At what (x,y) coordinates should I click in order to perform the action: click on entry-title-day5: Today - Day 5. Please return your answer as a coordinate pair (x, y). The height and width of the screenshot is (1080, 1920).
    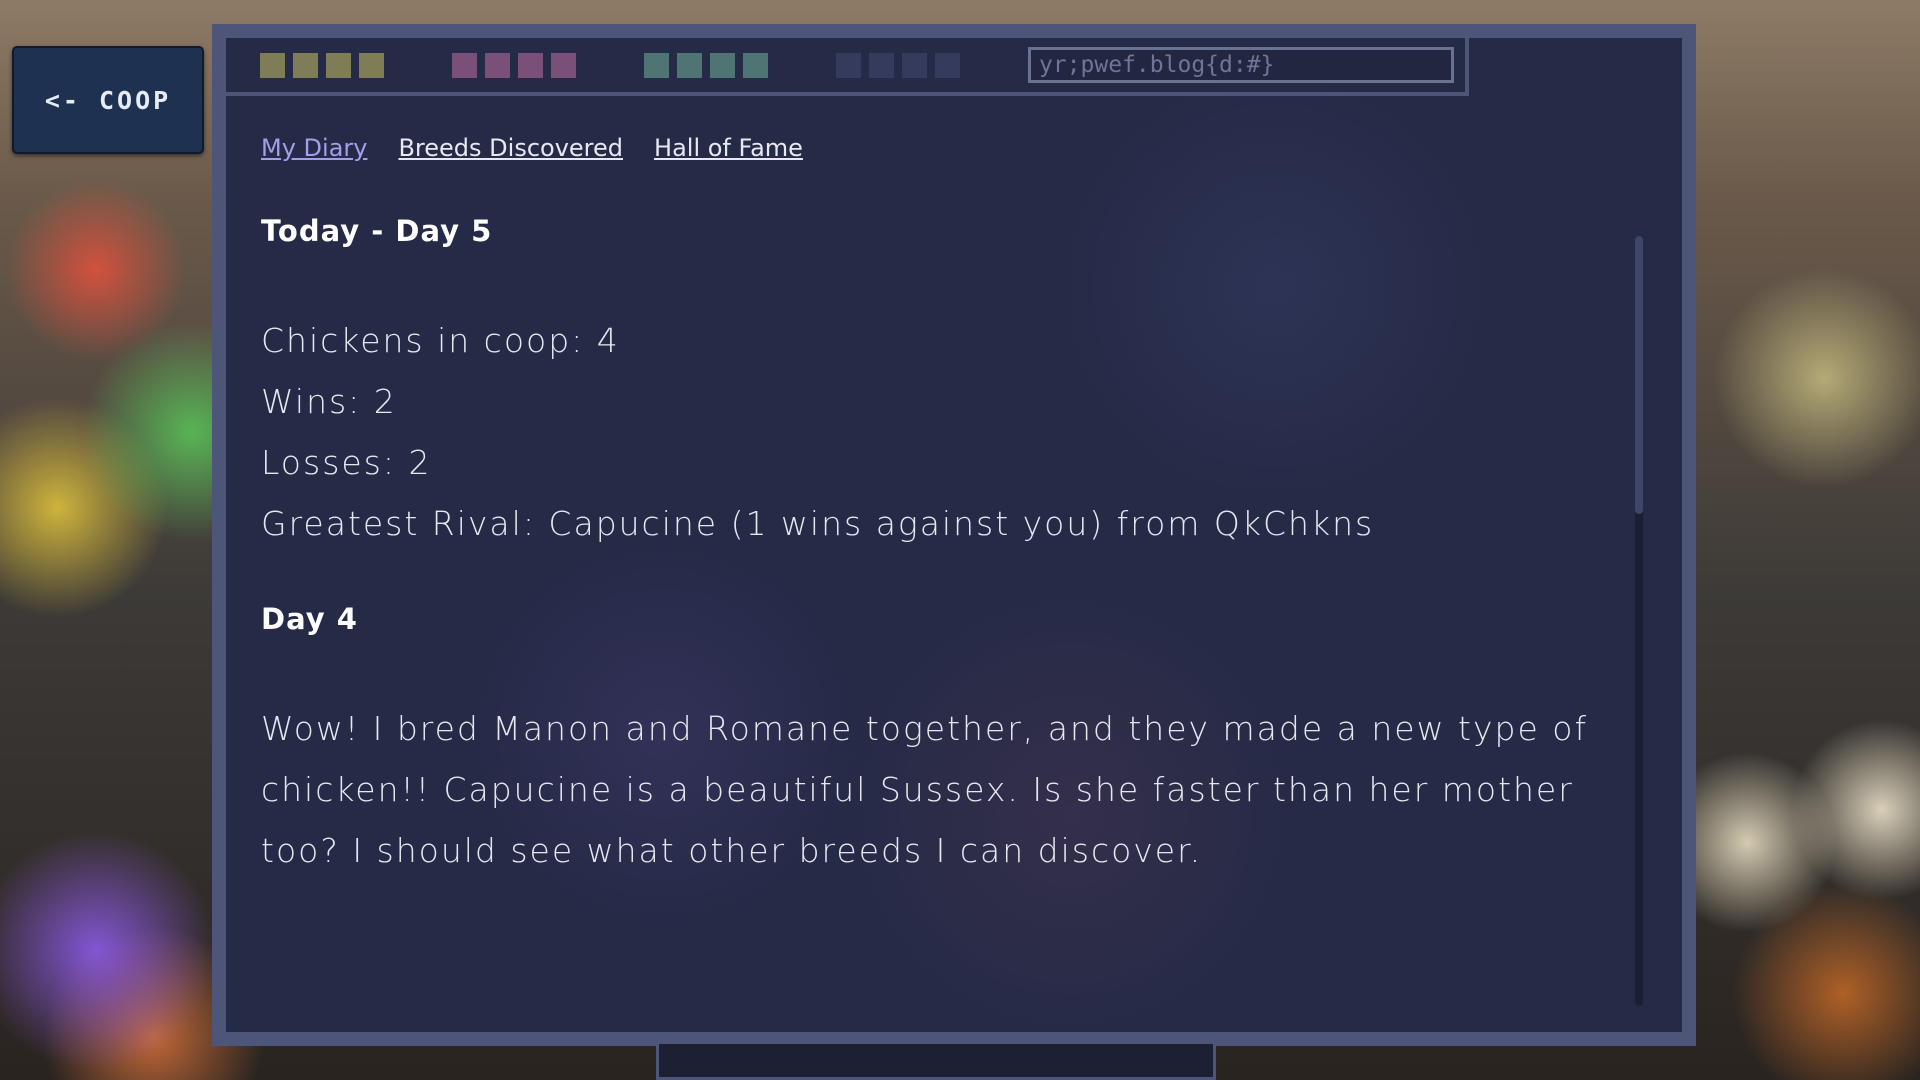
    Looking at the image, I should click on (377, 231).